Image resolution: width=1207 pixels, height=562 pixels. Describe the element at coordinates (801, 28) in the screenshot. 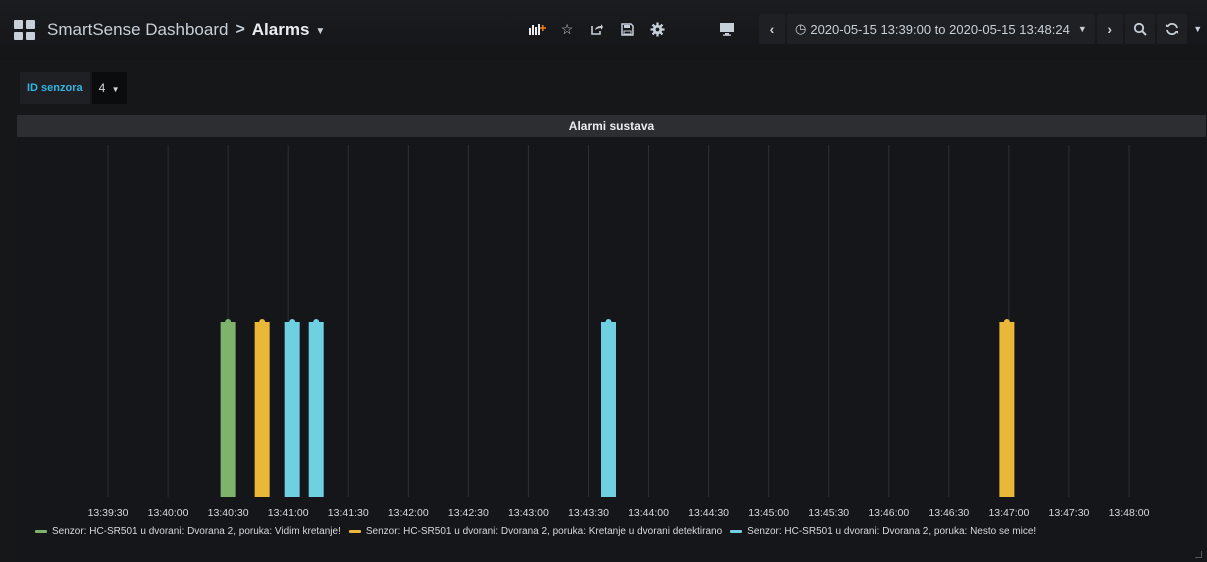

I see `clock-icon: ◷` at that location.